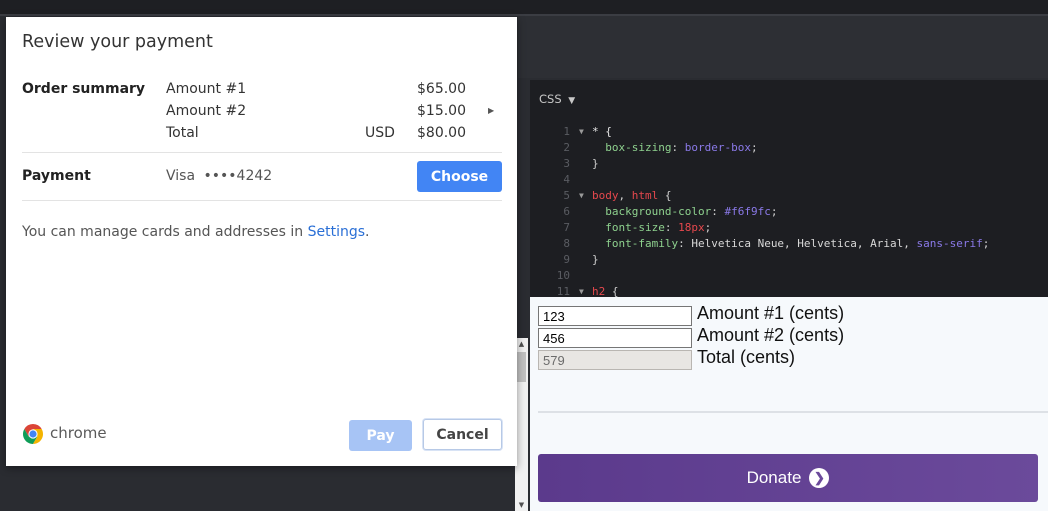  Describe the element at coordinates (804, 243) in the screenshot. I see `code-token: Helvetica Neue, Helvetica, Arial,` at that location.